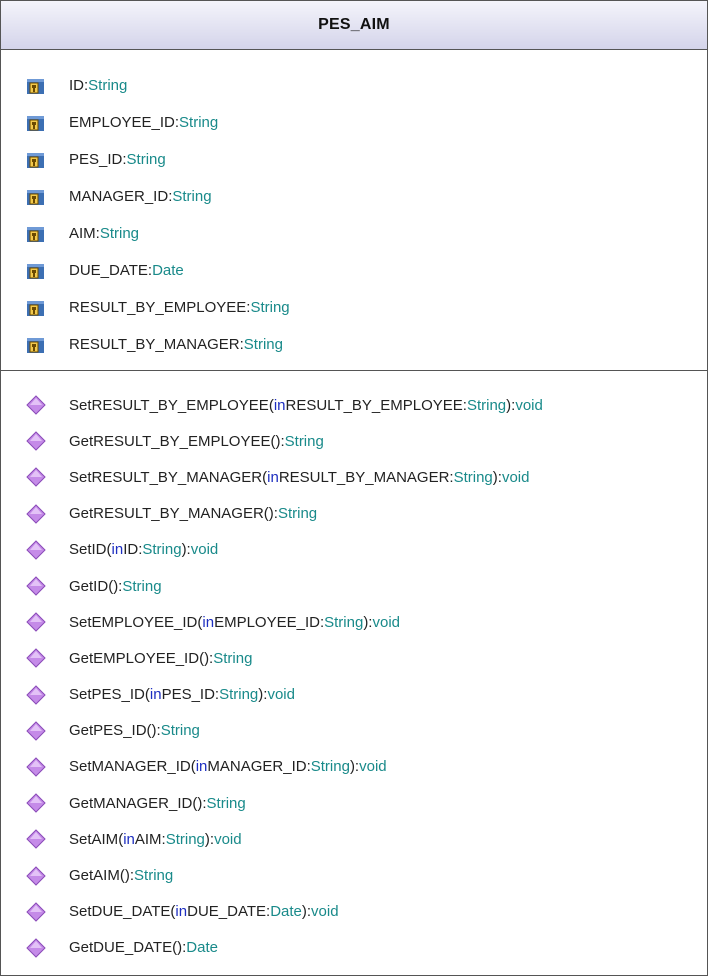 The image size is (708, 976). I want to click on param-name: MANAGER_ID, so click(257, 767).